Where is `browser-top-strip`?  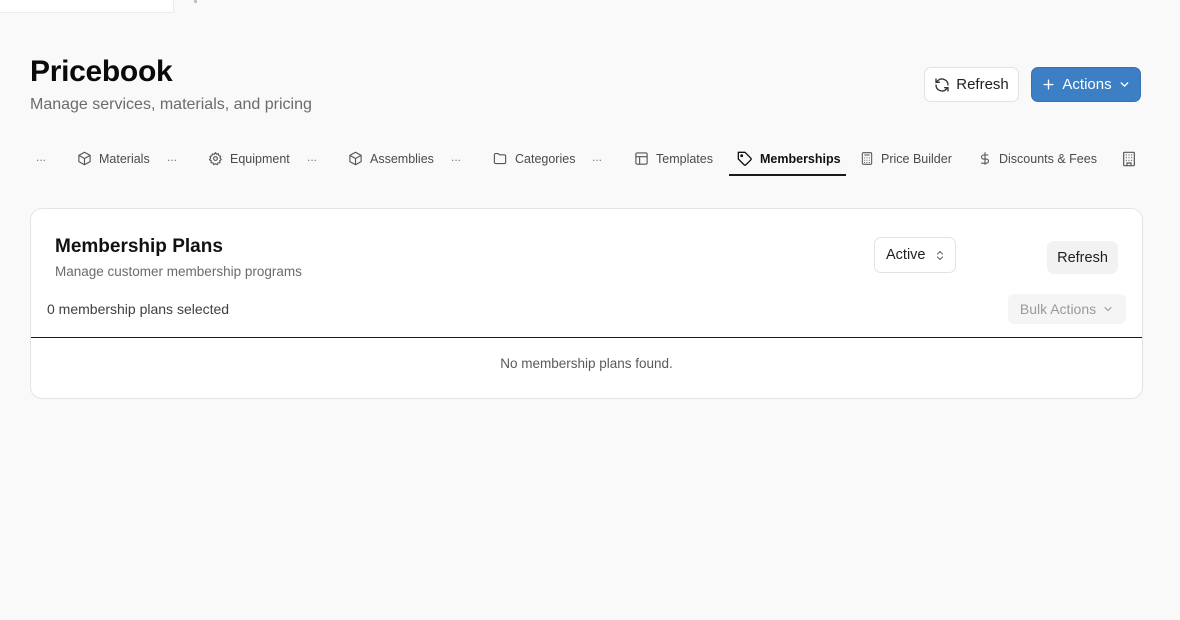 browser-top-strip is located at coordinates (590, 7).